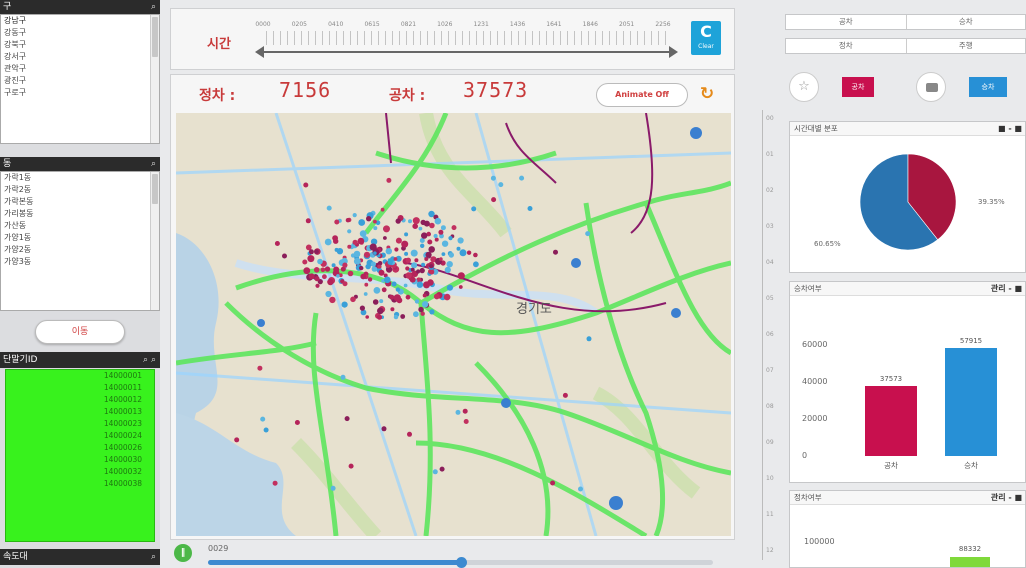 This screenshot has height=568, width=1026. What do you see at coordinates (465, 52) in the screenshot?
I see `timeline-range-line` at bounding box center [465, 52].